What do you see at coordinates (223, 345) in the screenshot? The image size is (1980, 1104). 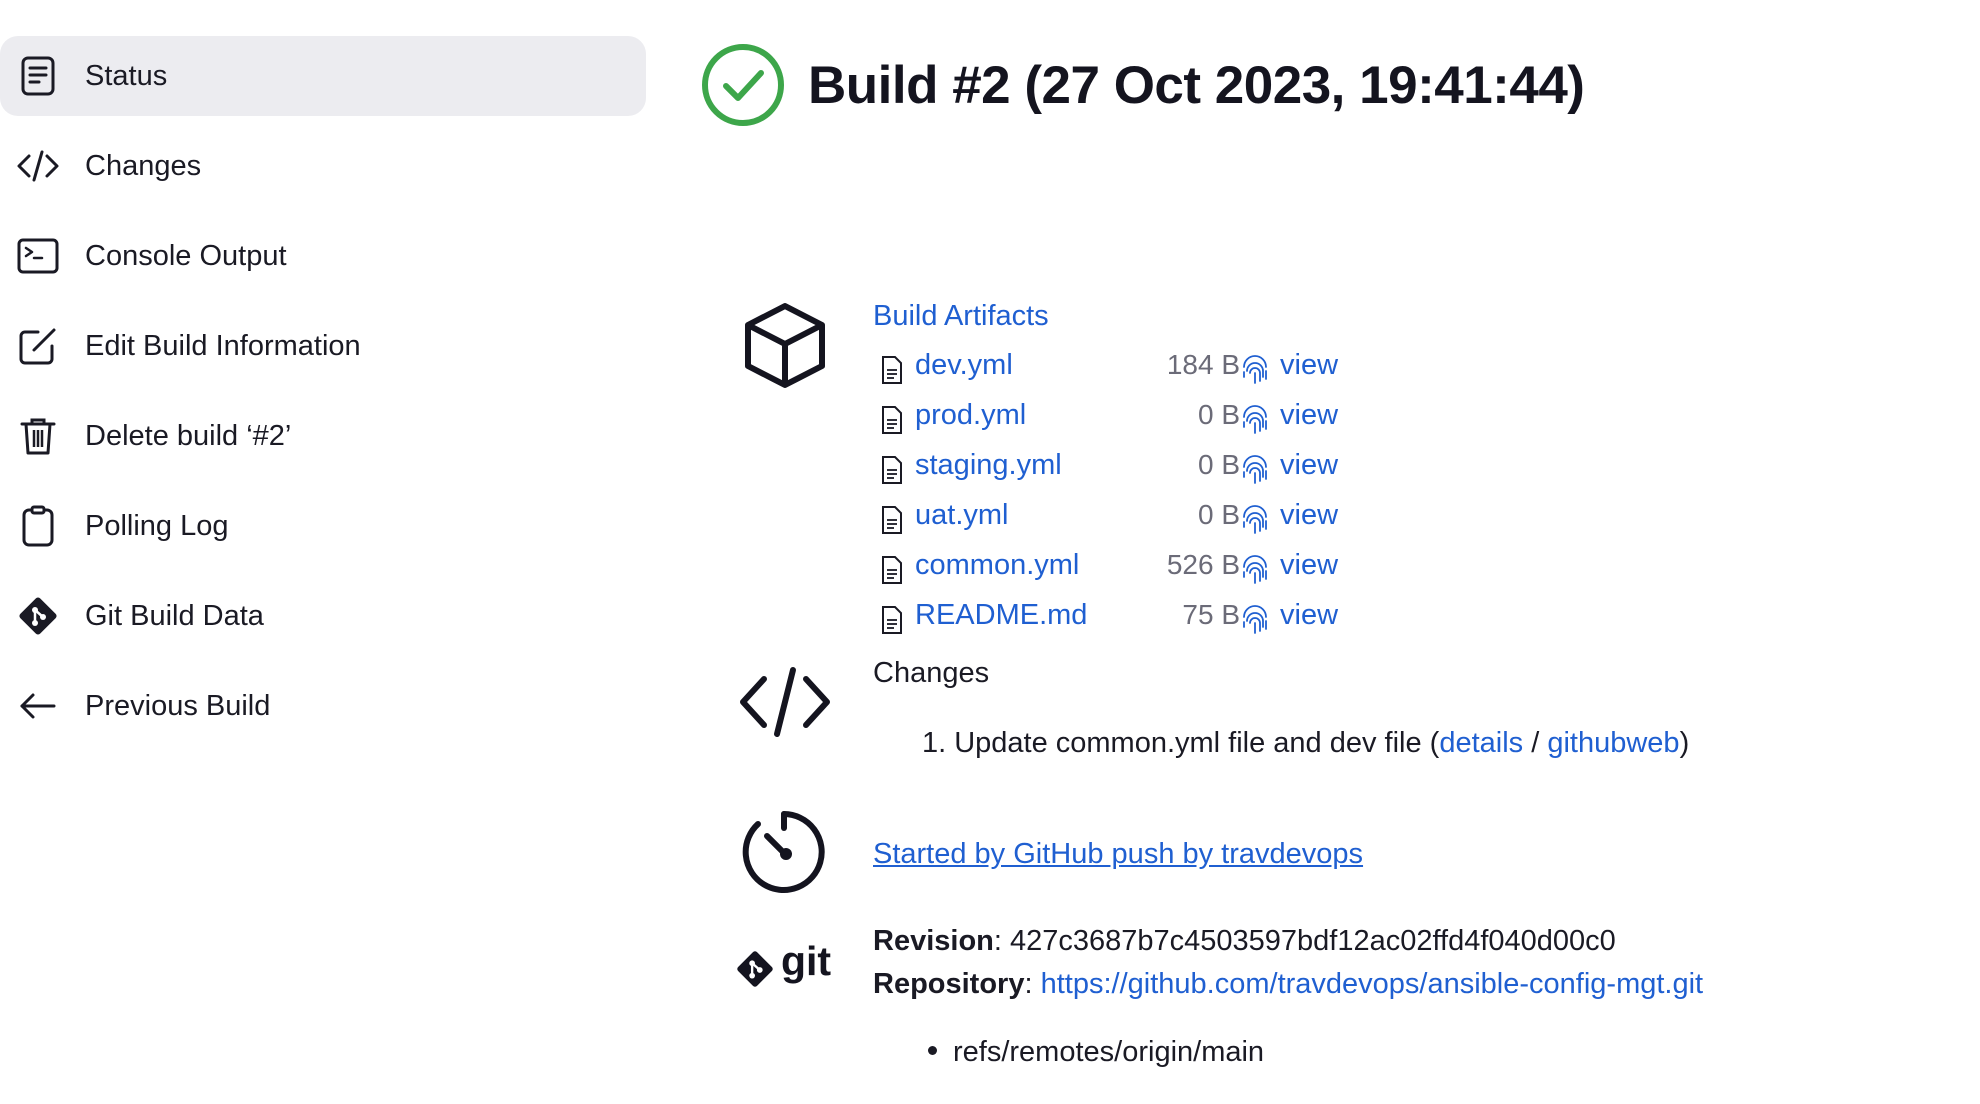 I see `sidebar-item-label: Edit Build Information` at bounding box center [223, 345].